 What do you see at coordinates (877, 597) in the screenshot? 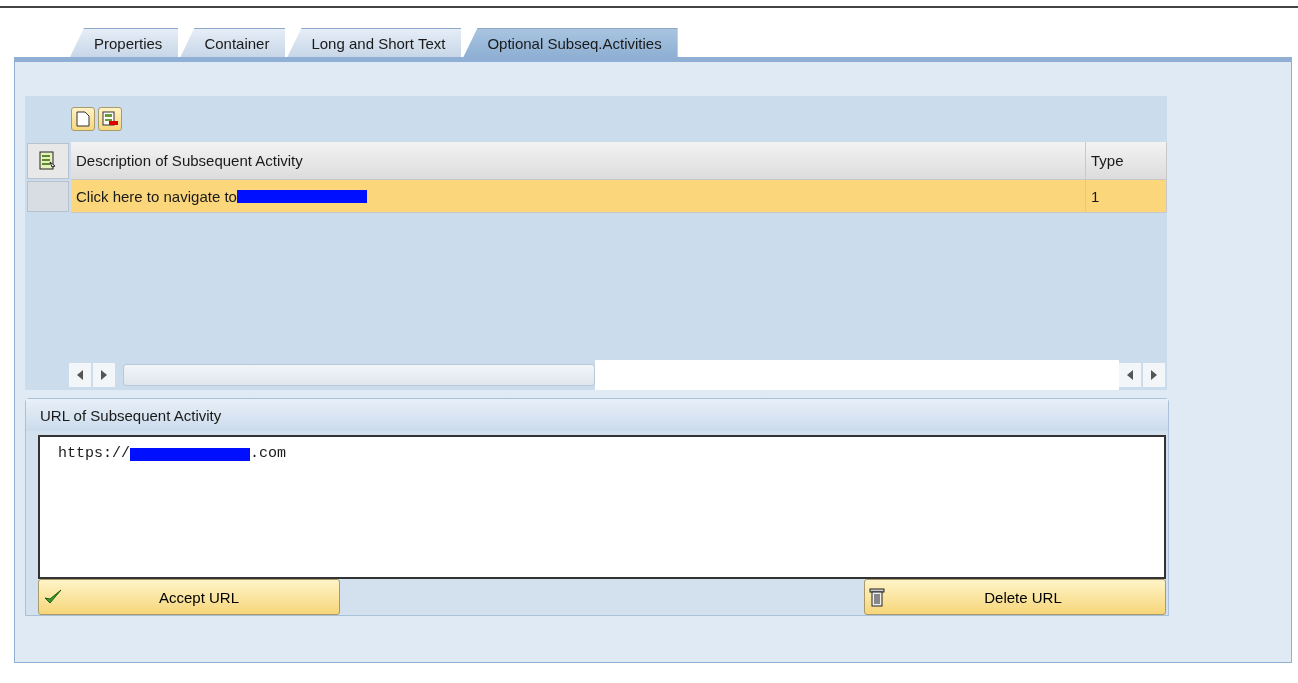
I see `trash-icon` at bounding box center [877, 597].